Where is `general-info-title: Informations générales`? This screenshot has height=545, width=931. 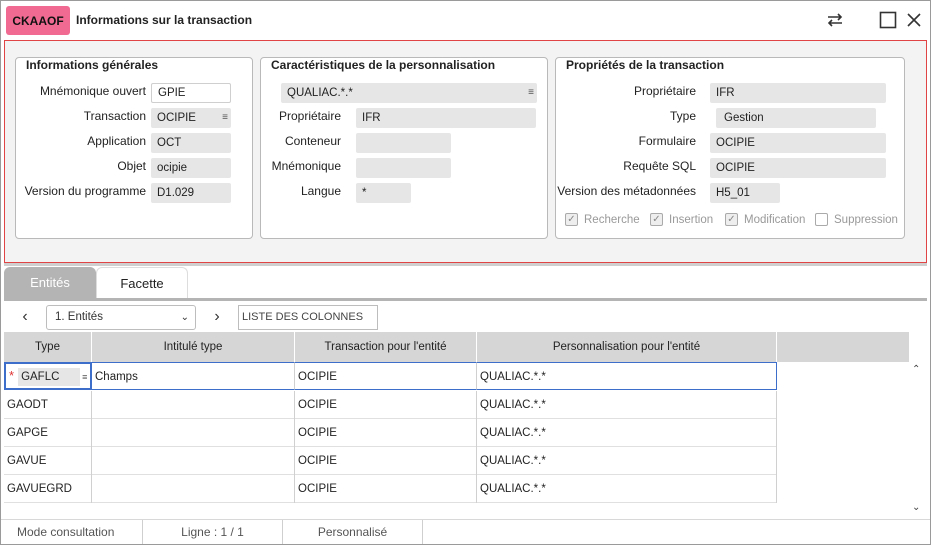
general-info-title: Informations générales is located at coordinates (92, 65).